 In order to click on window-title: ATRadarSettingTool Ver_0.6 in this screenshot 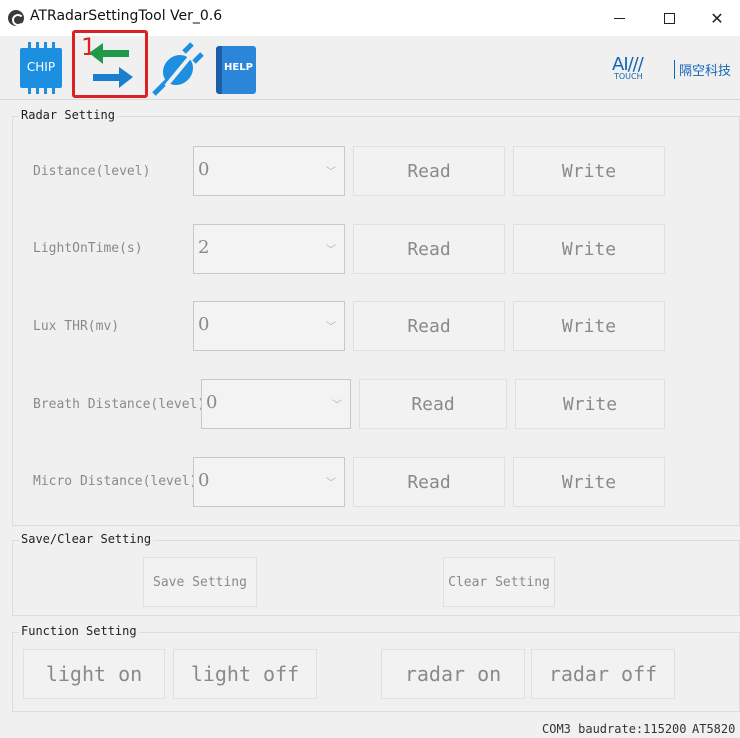, I will do `click(126, 16)`.